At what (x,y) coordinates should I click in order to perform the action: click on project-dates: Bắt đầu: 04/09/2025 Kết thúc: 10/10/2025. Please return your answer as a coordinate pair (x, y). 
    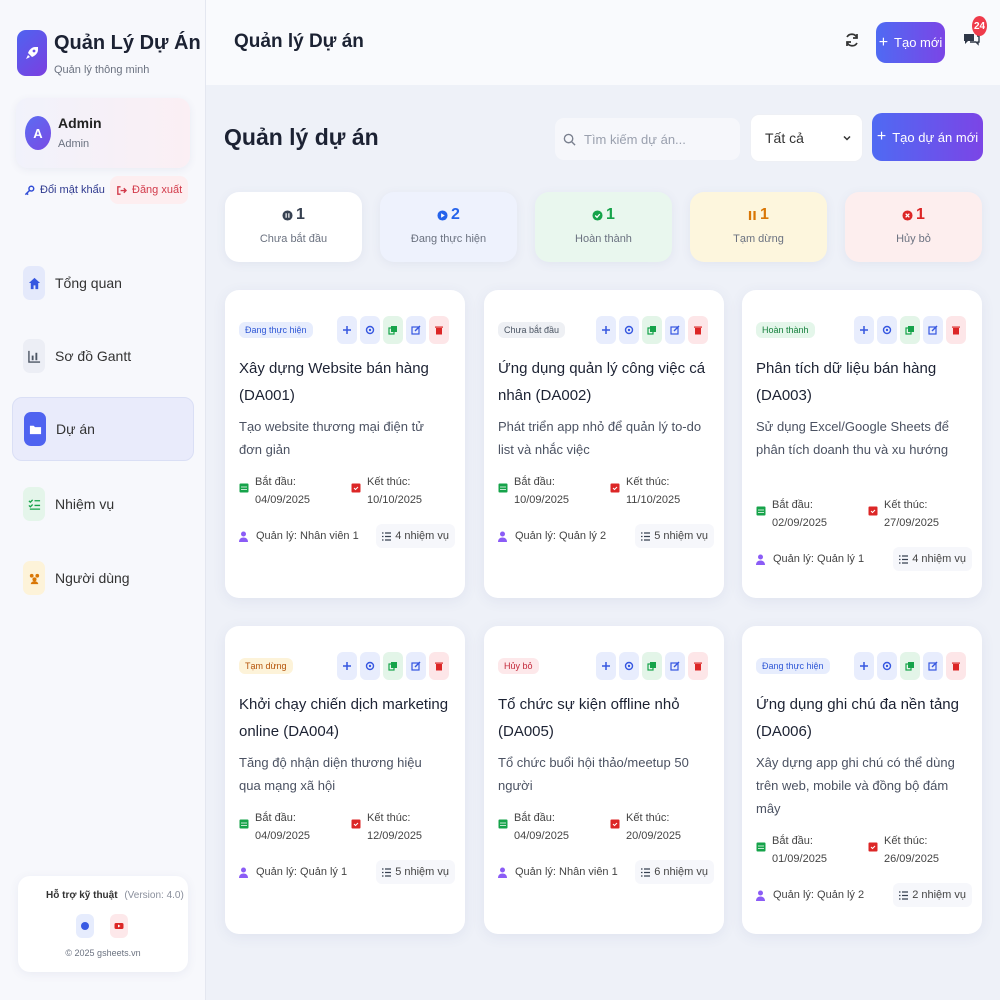
    Looking at the image, I should click on (347, 491).